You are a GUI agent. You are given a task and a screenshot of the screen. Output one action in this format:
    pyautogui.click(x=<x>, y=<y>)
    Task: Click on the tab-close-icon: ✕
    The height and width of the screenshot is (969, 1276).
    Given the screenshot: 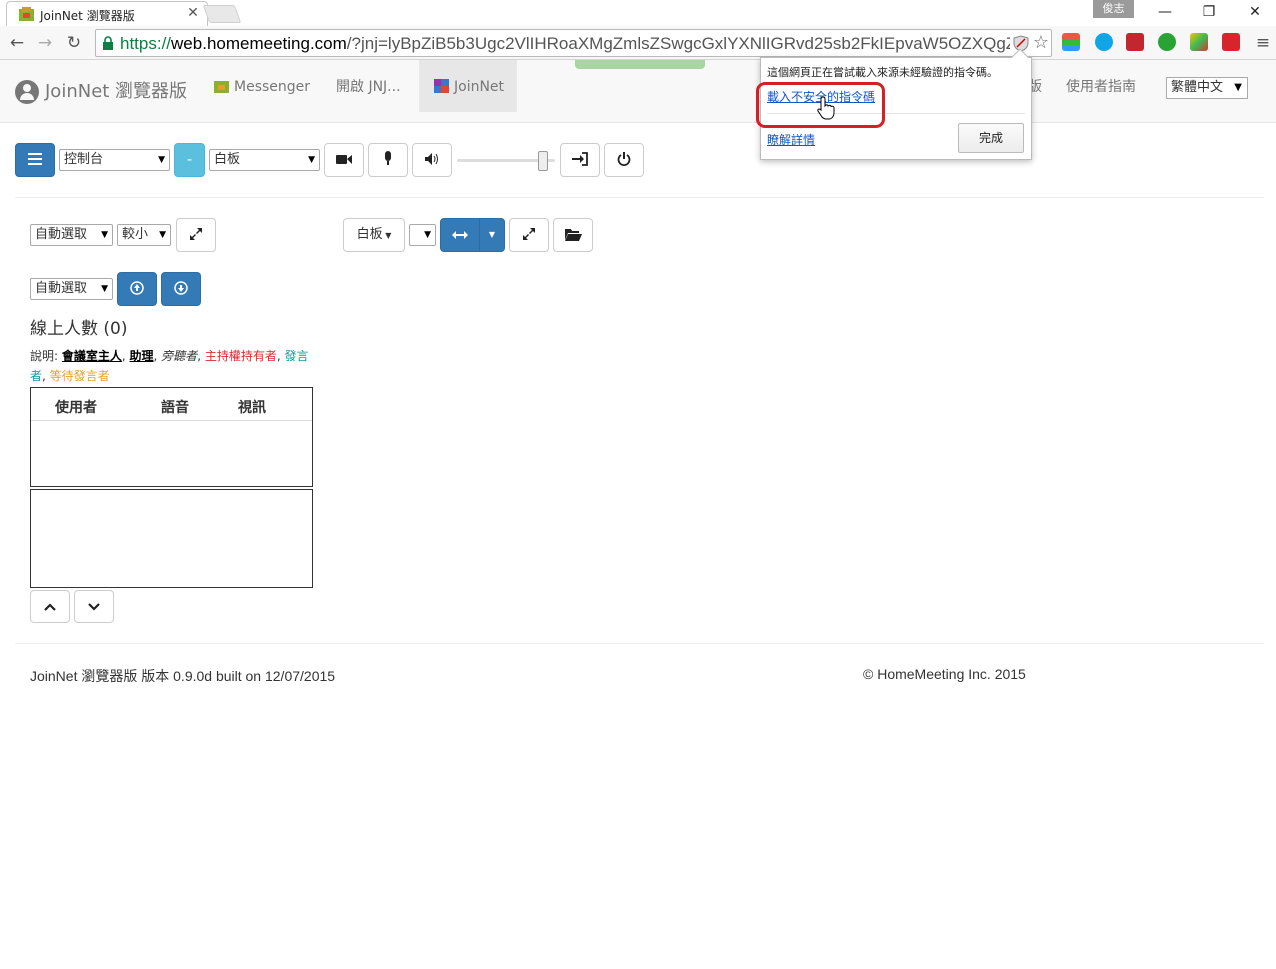 What is the action you would take?
    pyautogui.click(x=193, y=13)
    